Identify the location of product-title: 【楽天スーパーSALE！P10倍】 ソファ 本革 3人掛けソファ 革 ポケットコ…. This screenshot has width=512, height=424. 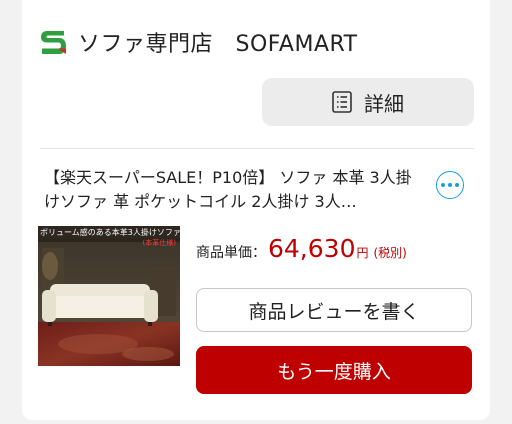
(230, 190).